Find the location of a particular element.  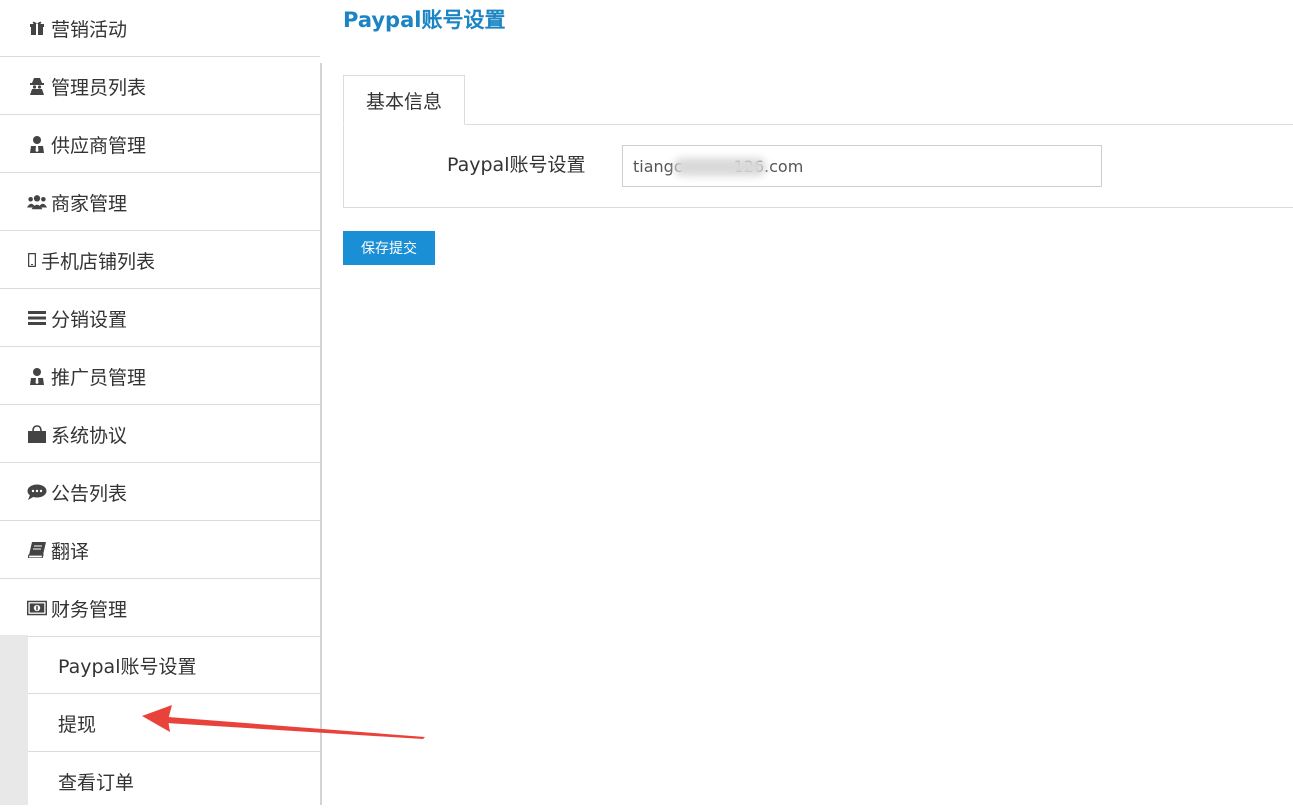

sidebar-item-suppliers: 供应商管理 is located at coordinates (160, 144).